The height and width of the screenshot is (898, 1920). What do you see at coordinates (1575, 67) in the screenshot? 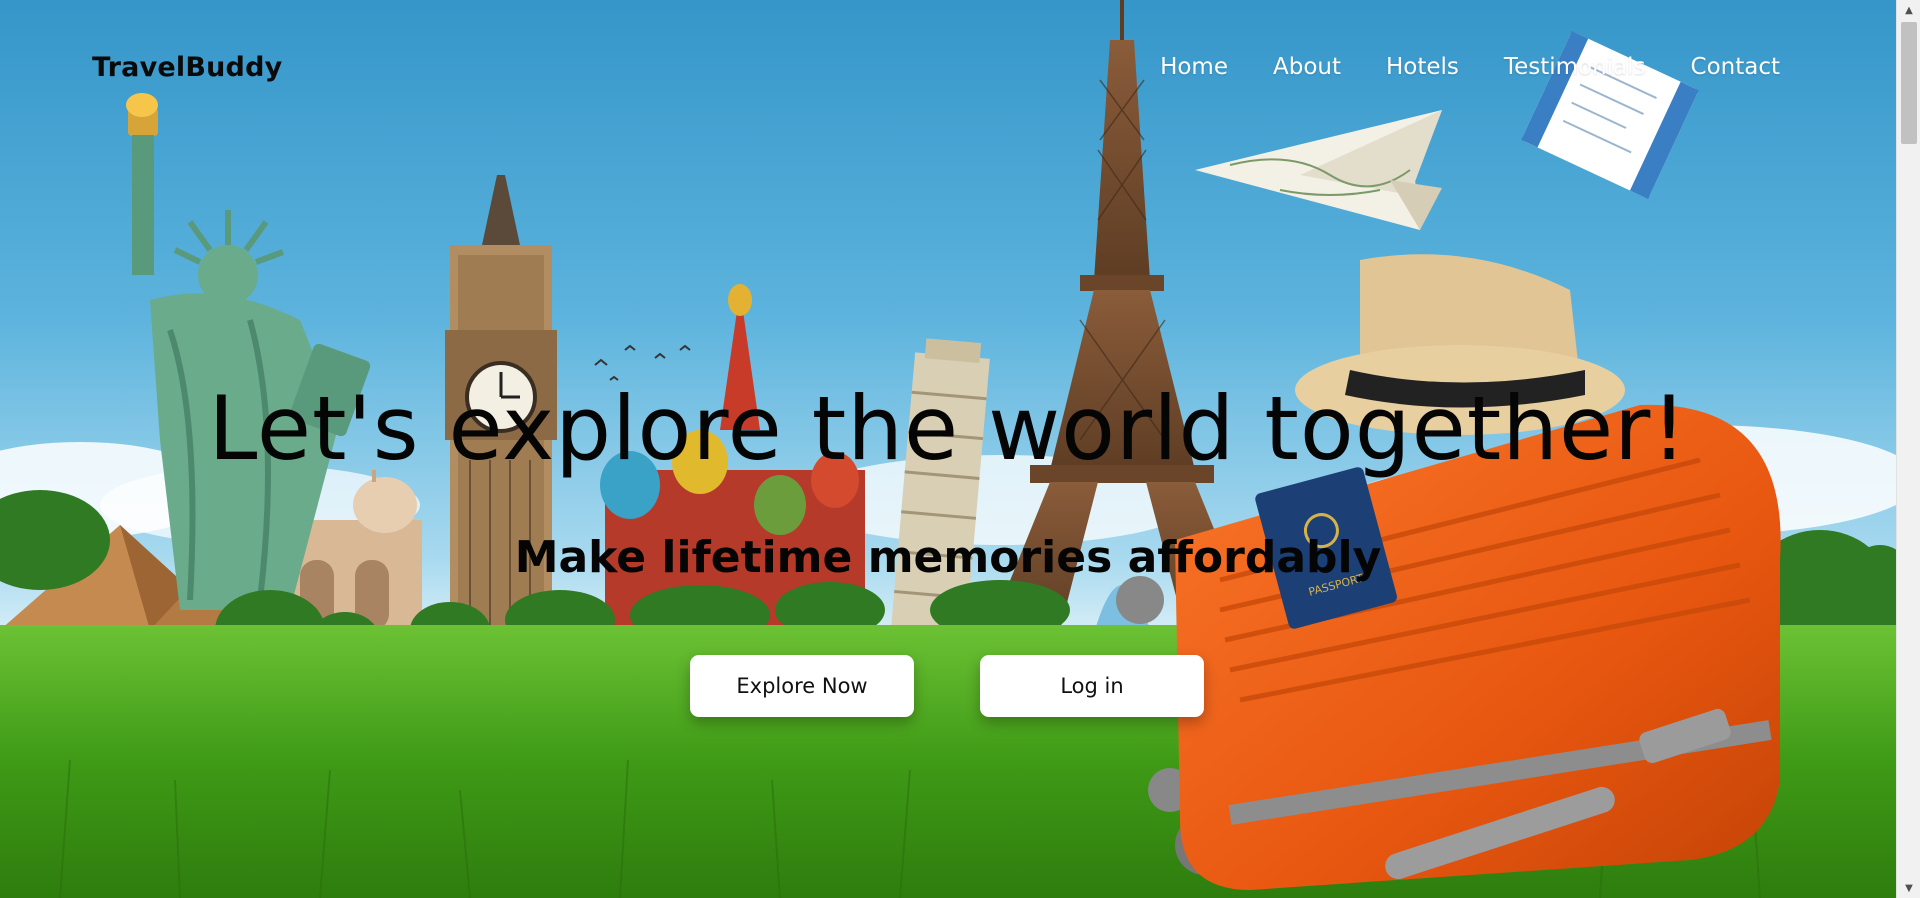
I see `nav-link-testimonials: Testimonials` at bounding box center [1575, 67].